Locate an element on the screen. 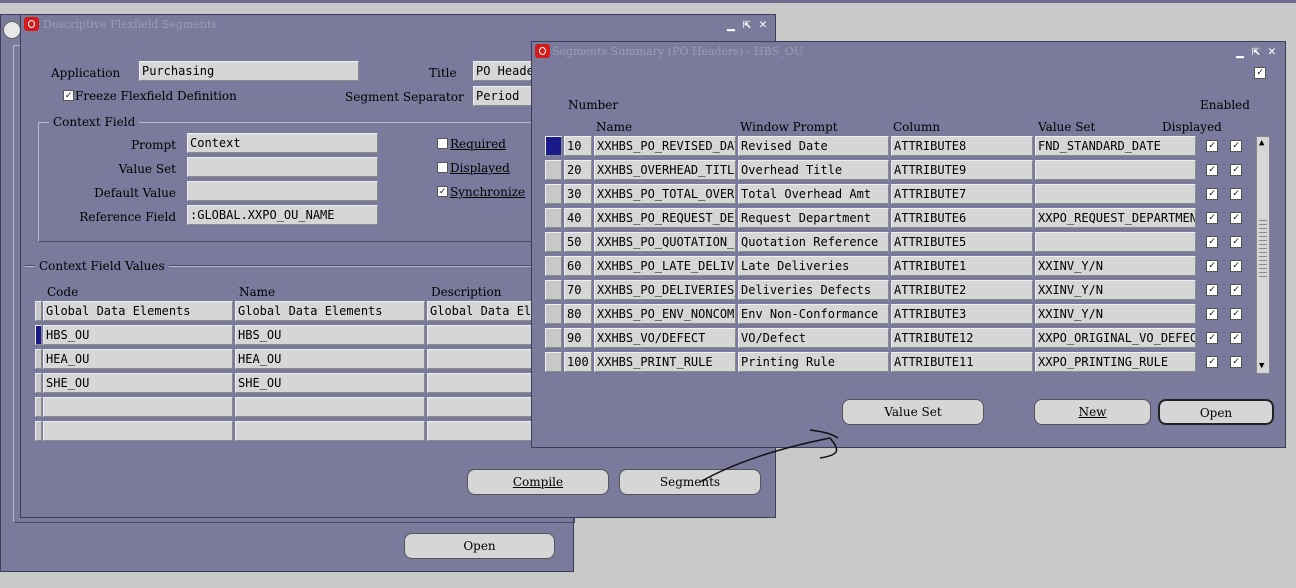 This screenshot has height=588, width=1296. window-prompt-cell: Quotation Reference is located at coordinates (813, 242).